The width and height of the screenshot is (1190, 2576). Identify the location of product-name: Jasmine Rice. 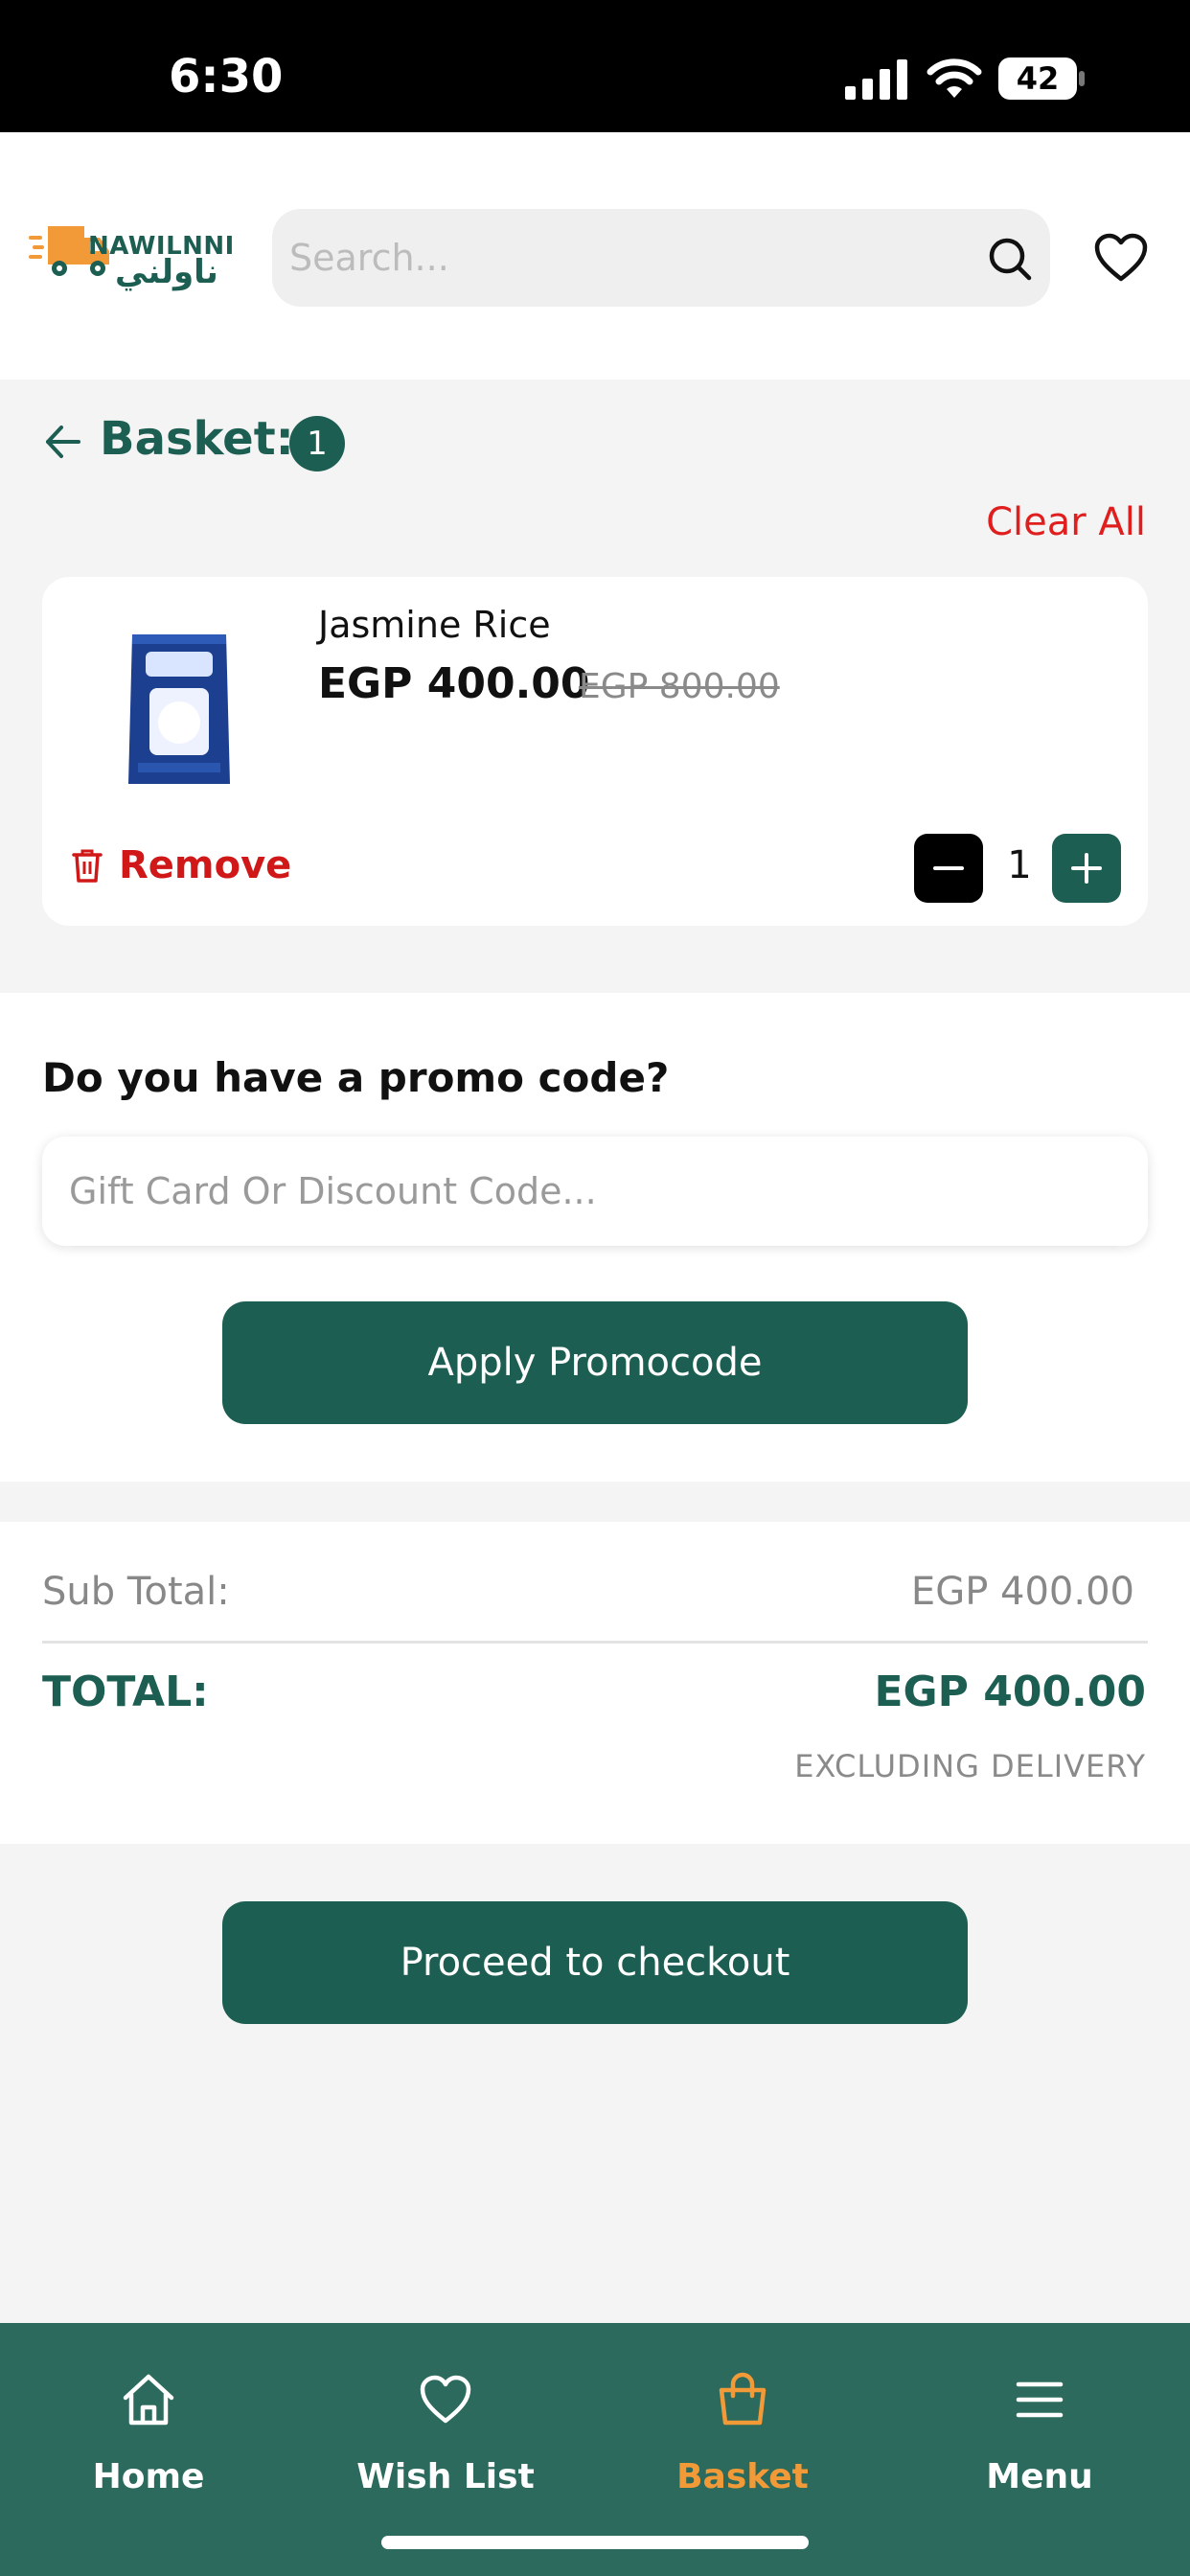
(435, 625).